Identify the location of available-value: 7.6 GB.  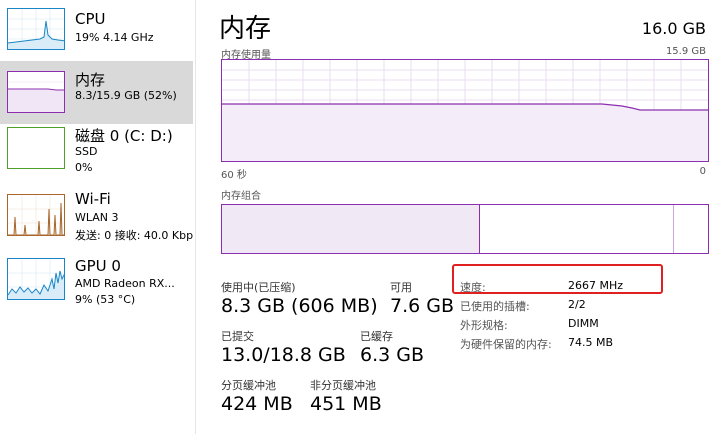
(422, 306).